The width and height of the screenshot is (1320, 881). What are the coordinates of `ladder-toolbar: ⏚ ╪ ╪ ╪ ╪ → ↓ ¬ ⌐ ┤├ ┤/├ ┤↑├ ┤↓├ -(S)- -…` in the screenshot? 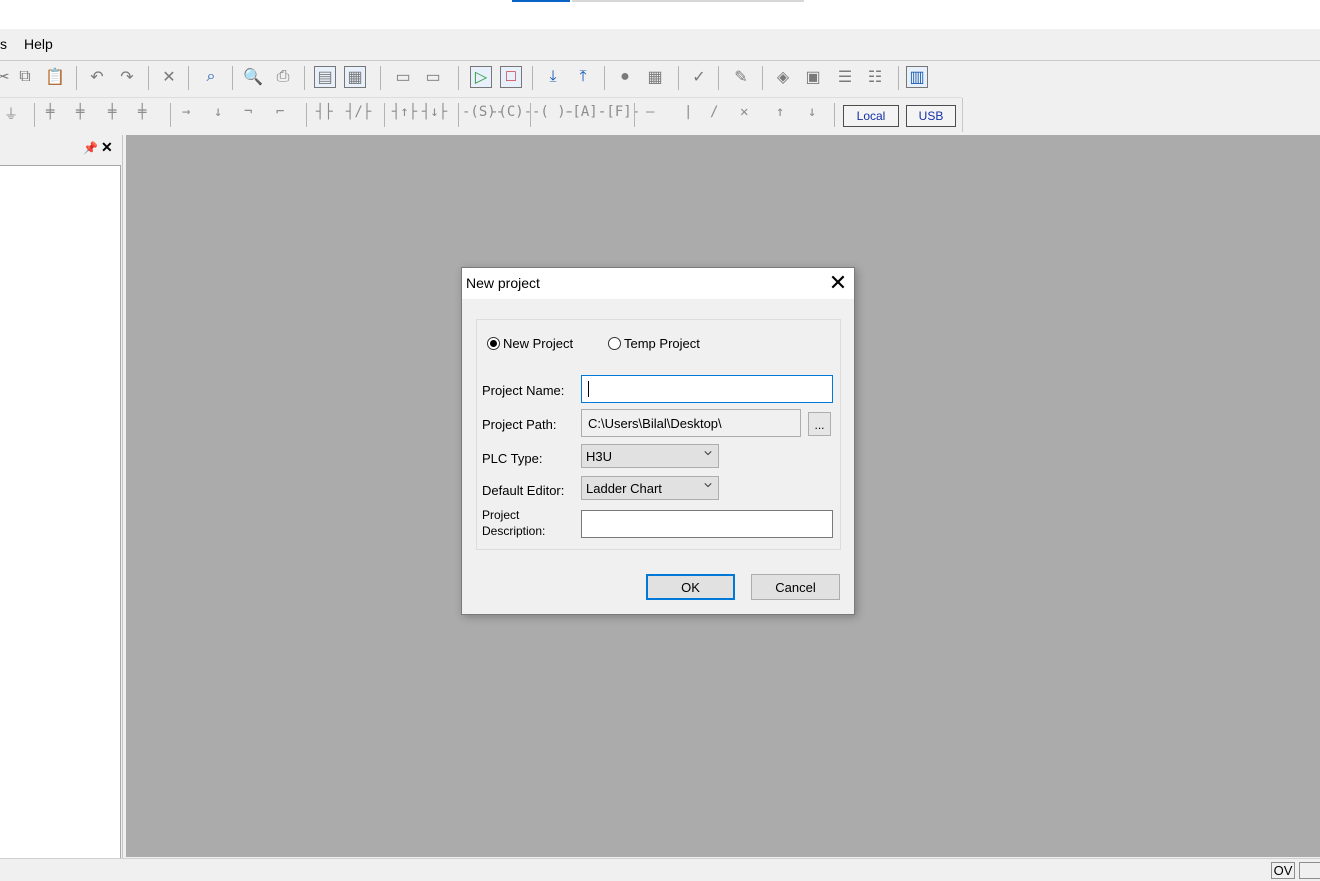 It's located at (481, 115).